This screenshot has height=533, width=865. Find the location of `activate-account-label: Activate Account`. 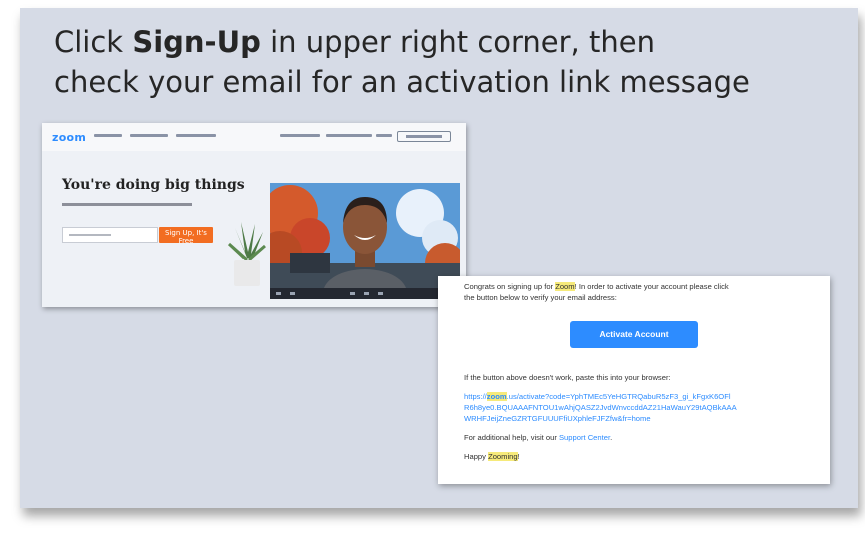

activate-account-label: Activate Account is located at coordinates (634, 334).